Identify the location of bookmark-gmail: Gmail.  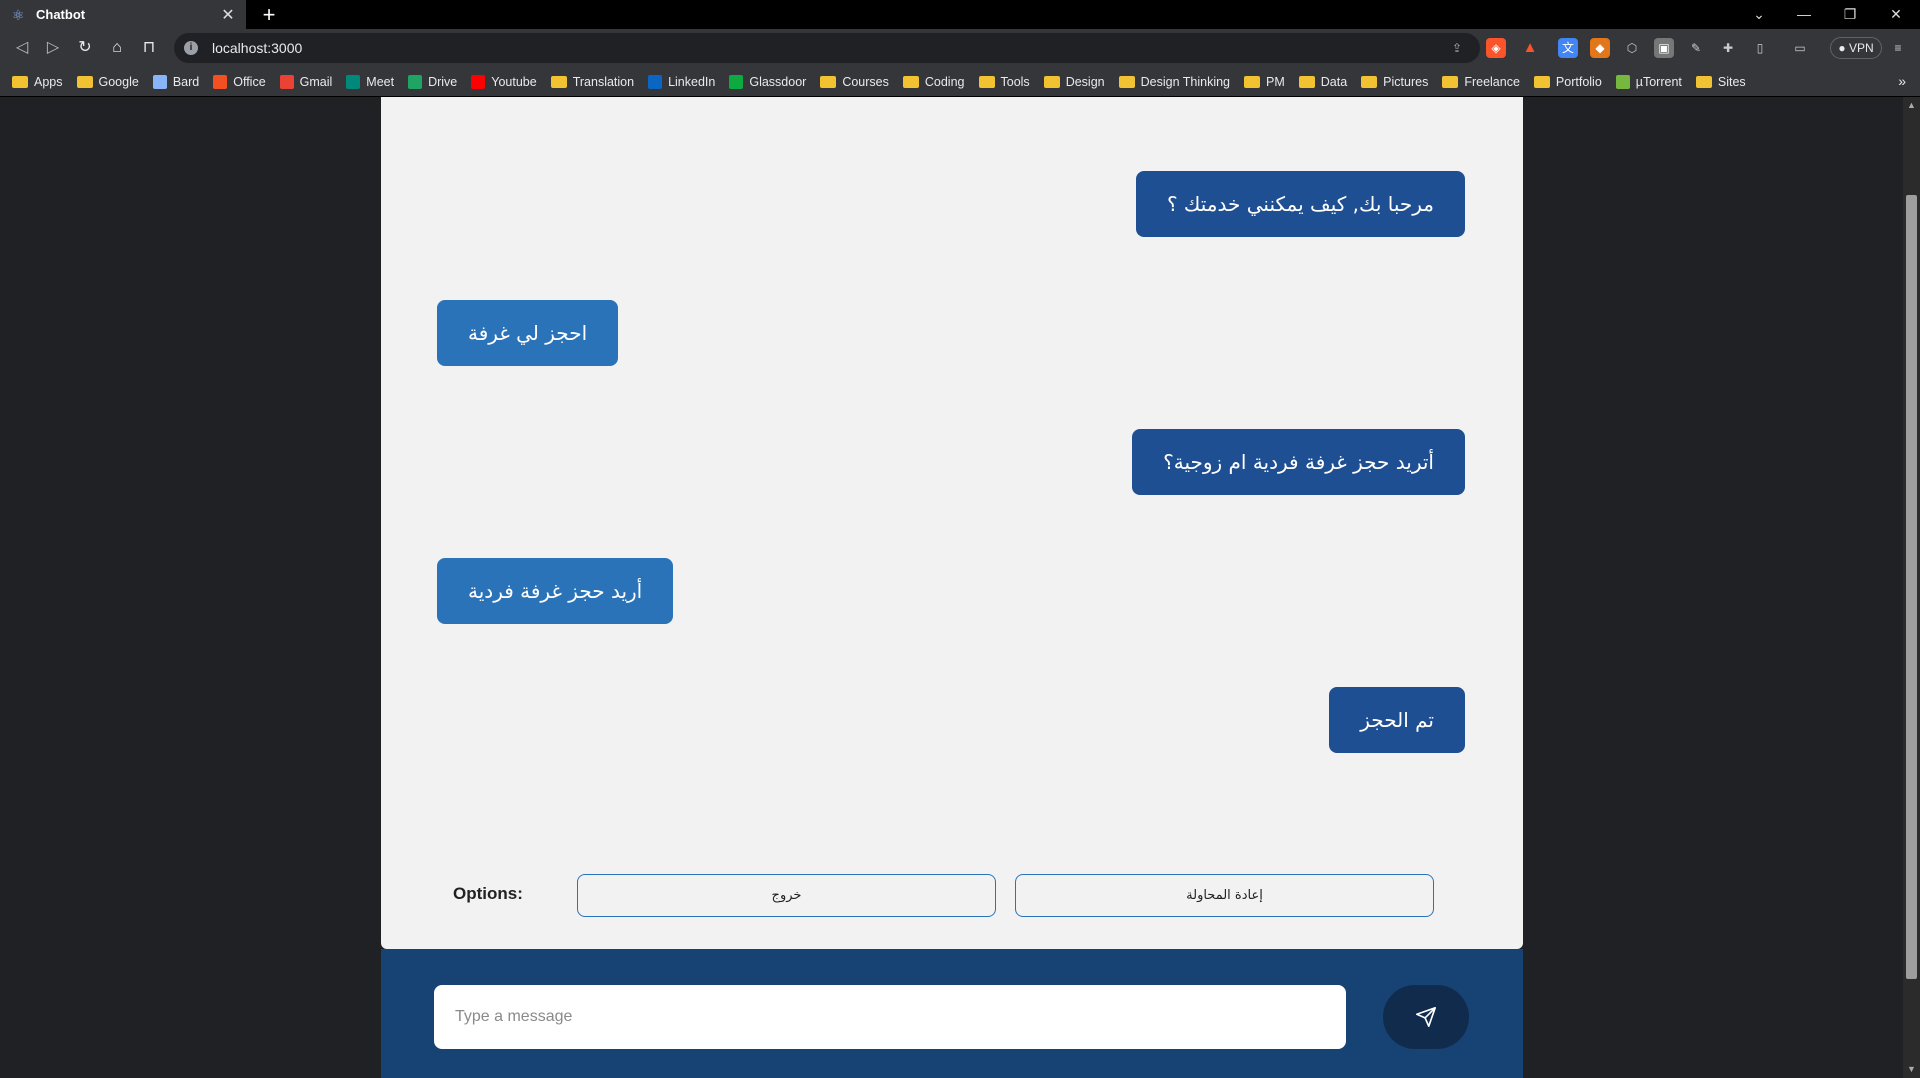
(306, 81).